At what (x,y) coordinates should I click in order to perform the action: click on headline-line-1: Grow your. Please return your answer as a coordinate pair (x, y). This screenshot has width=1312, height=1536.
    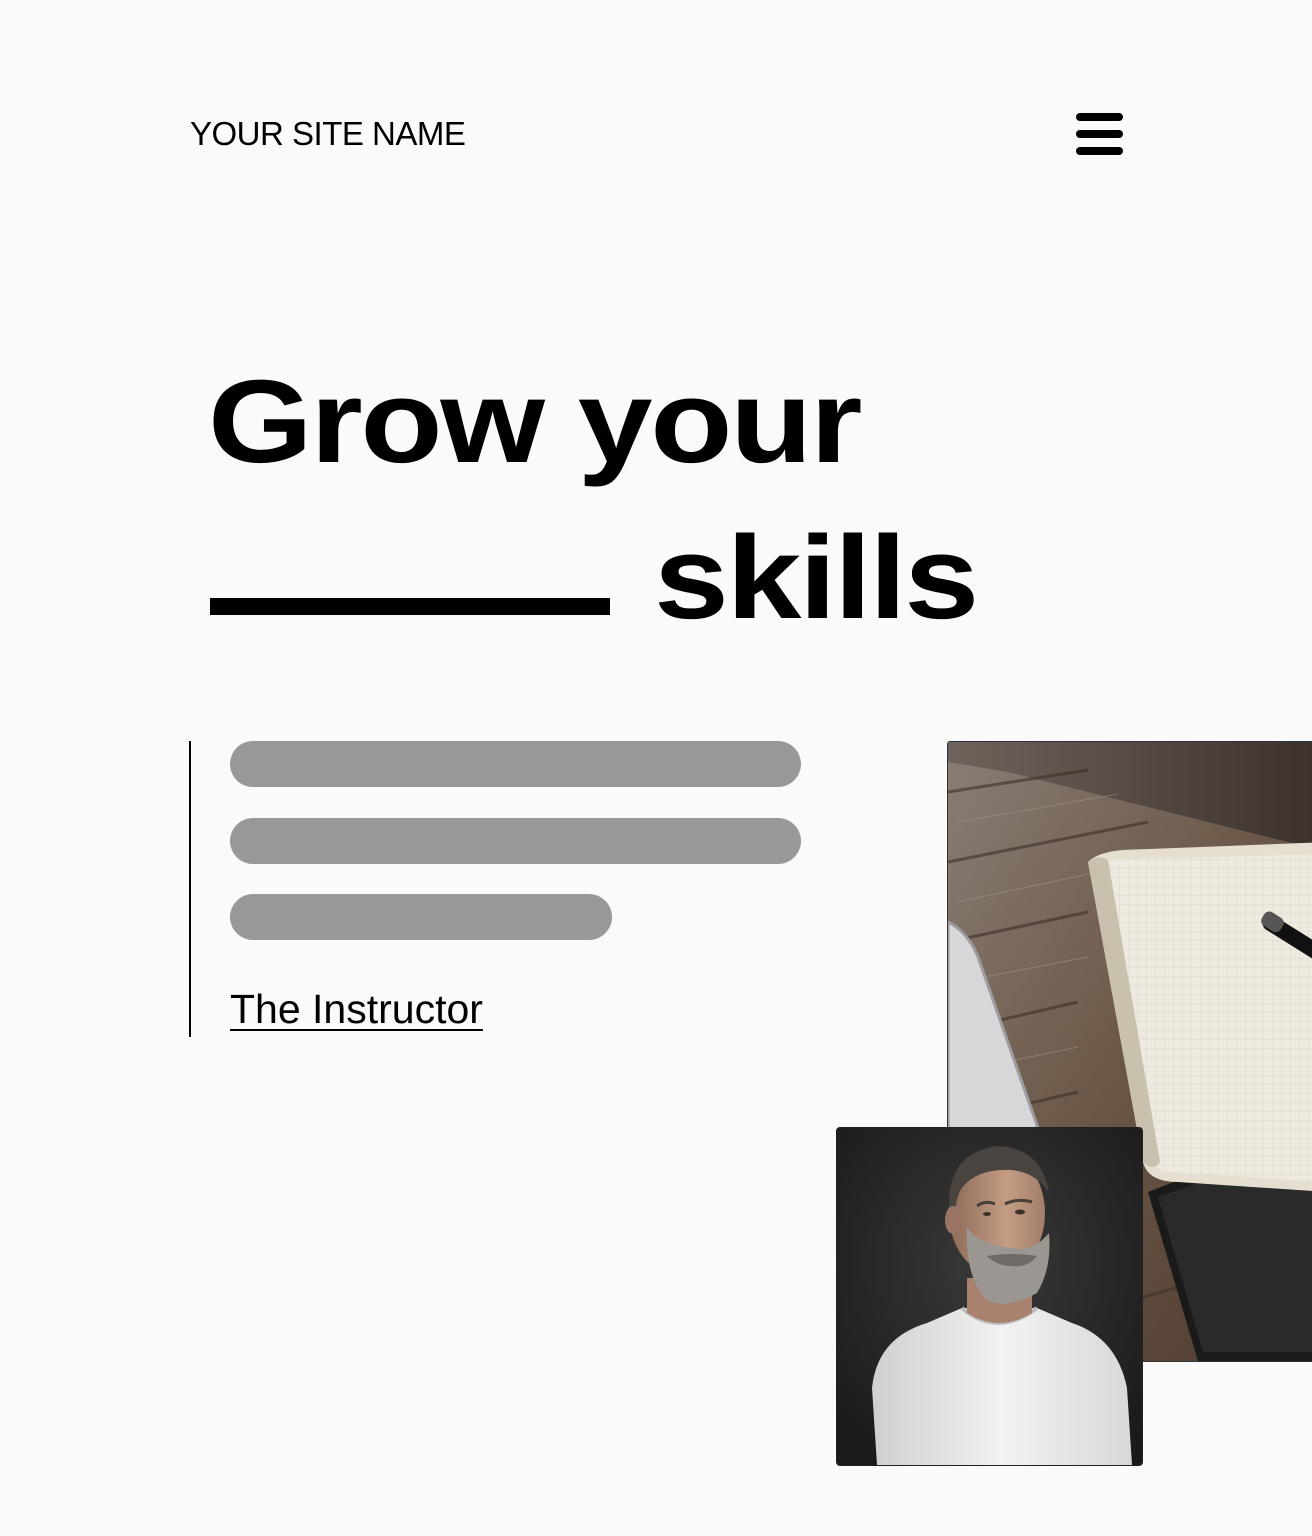
    Looking at the image, I should click on (535, 422).